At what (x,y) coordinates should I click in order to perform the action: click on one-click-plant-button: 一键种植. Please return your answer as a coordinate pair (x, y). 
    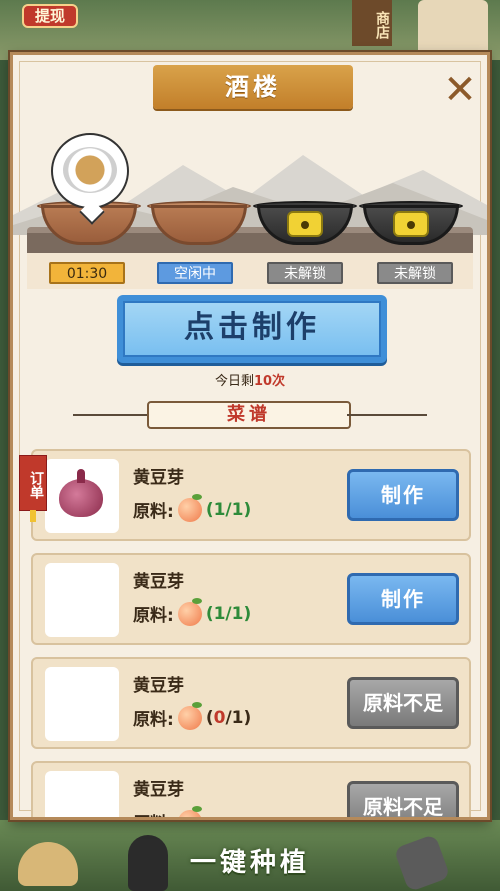
    Looking at the image, I should click on (250, 864).